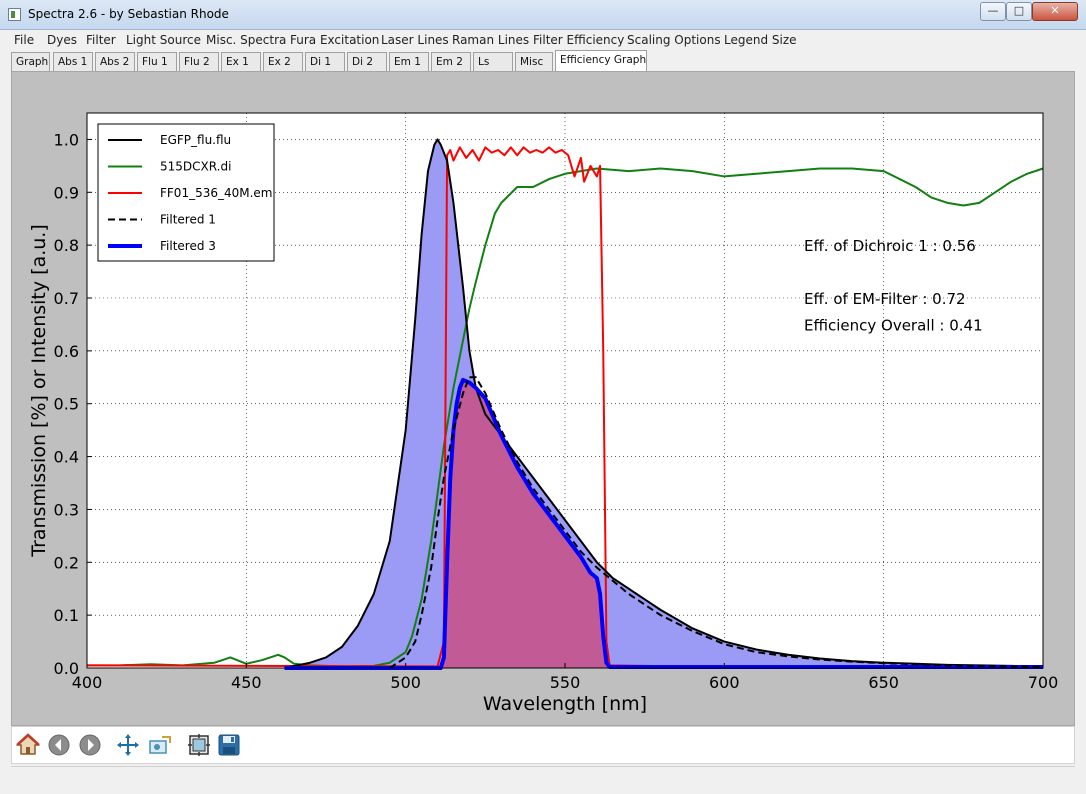  Describe the element at coordinates (601, 60) in the screenshot. I see `tab-efficiency-graph: Efficiency Graph` at that location.